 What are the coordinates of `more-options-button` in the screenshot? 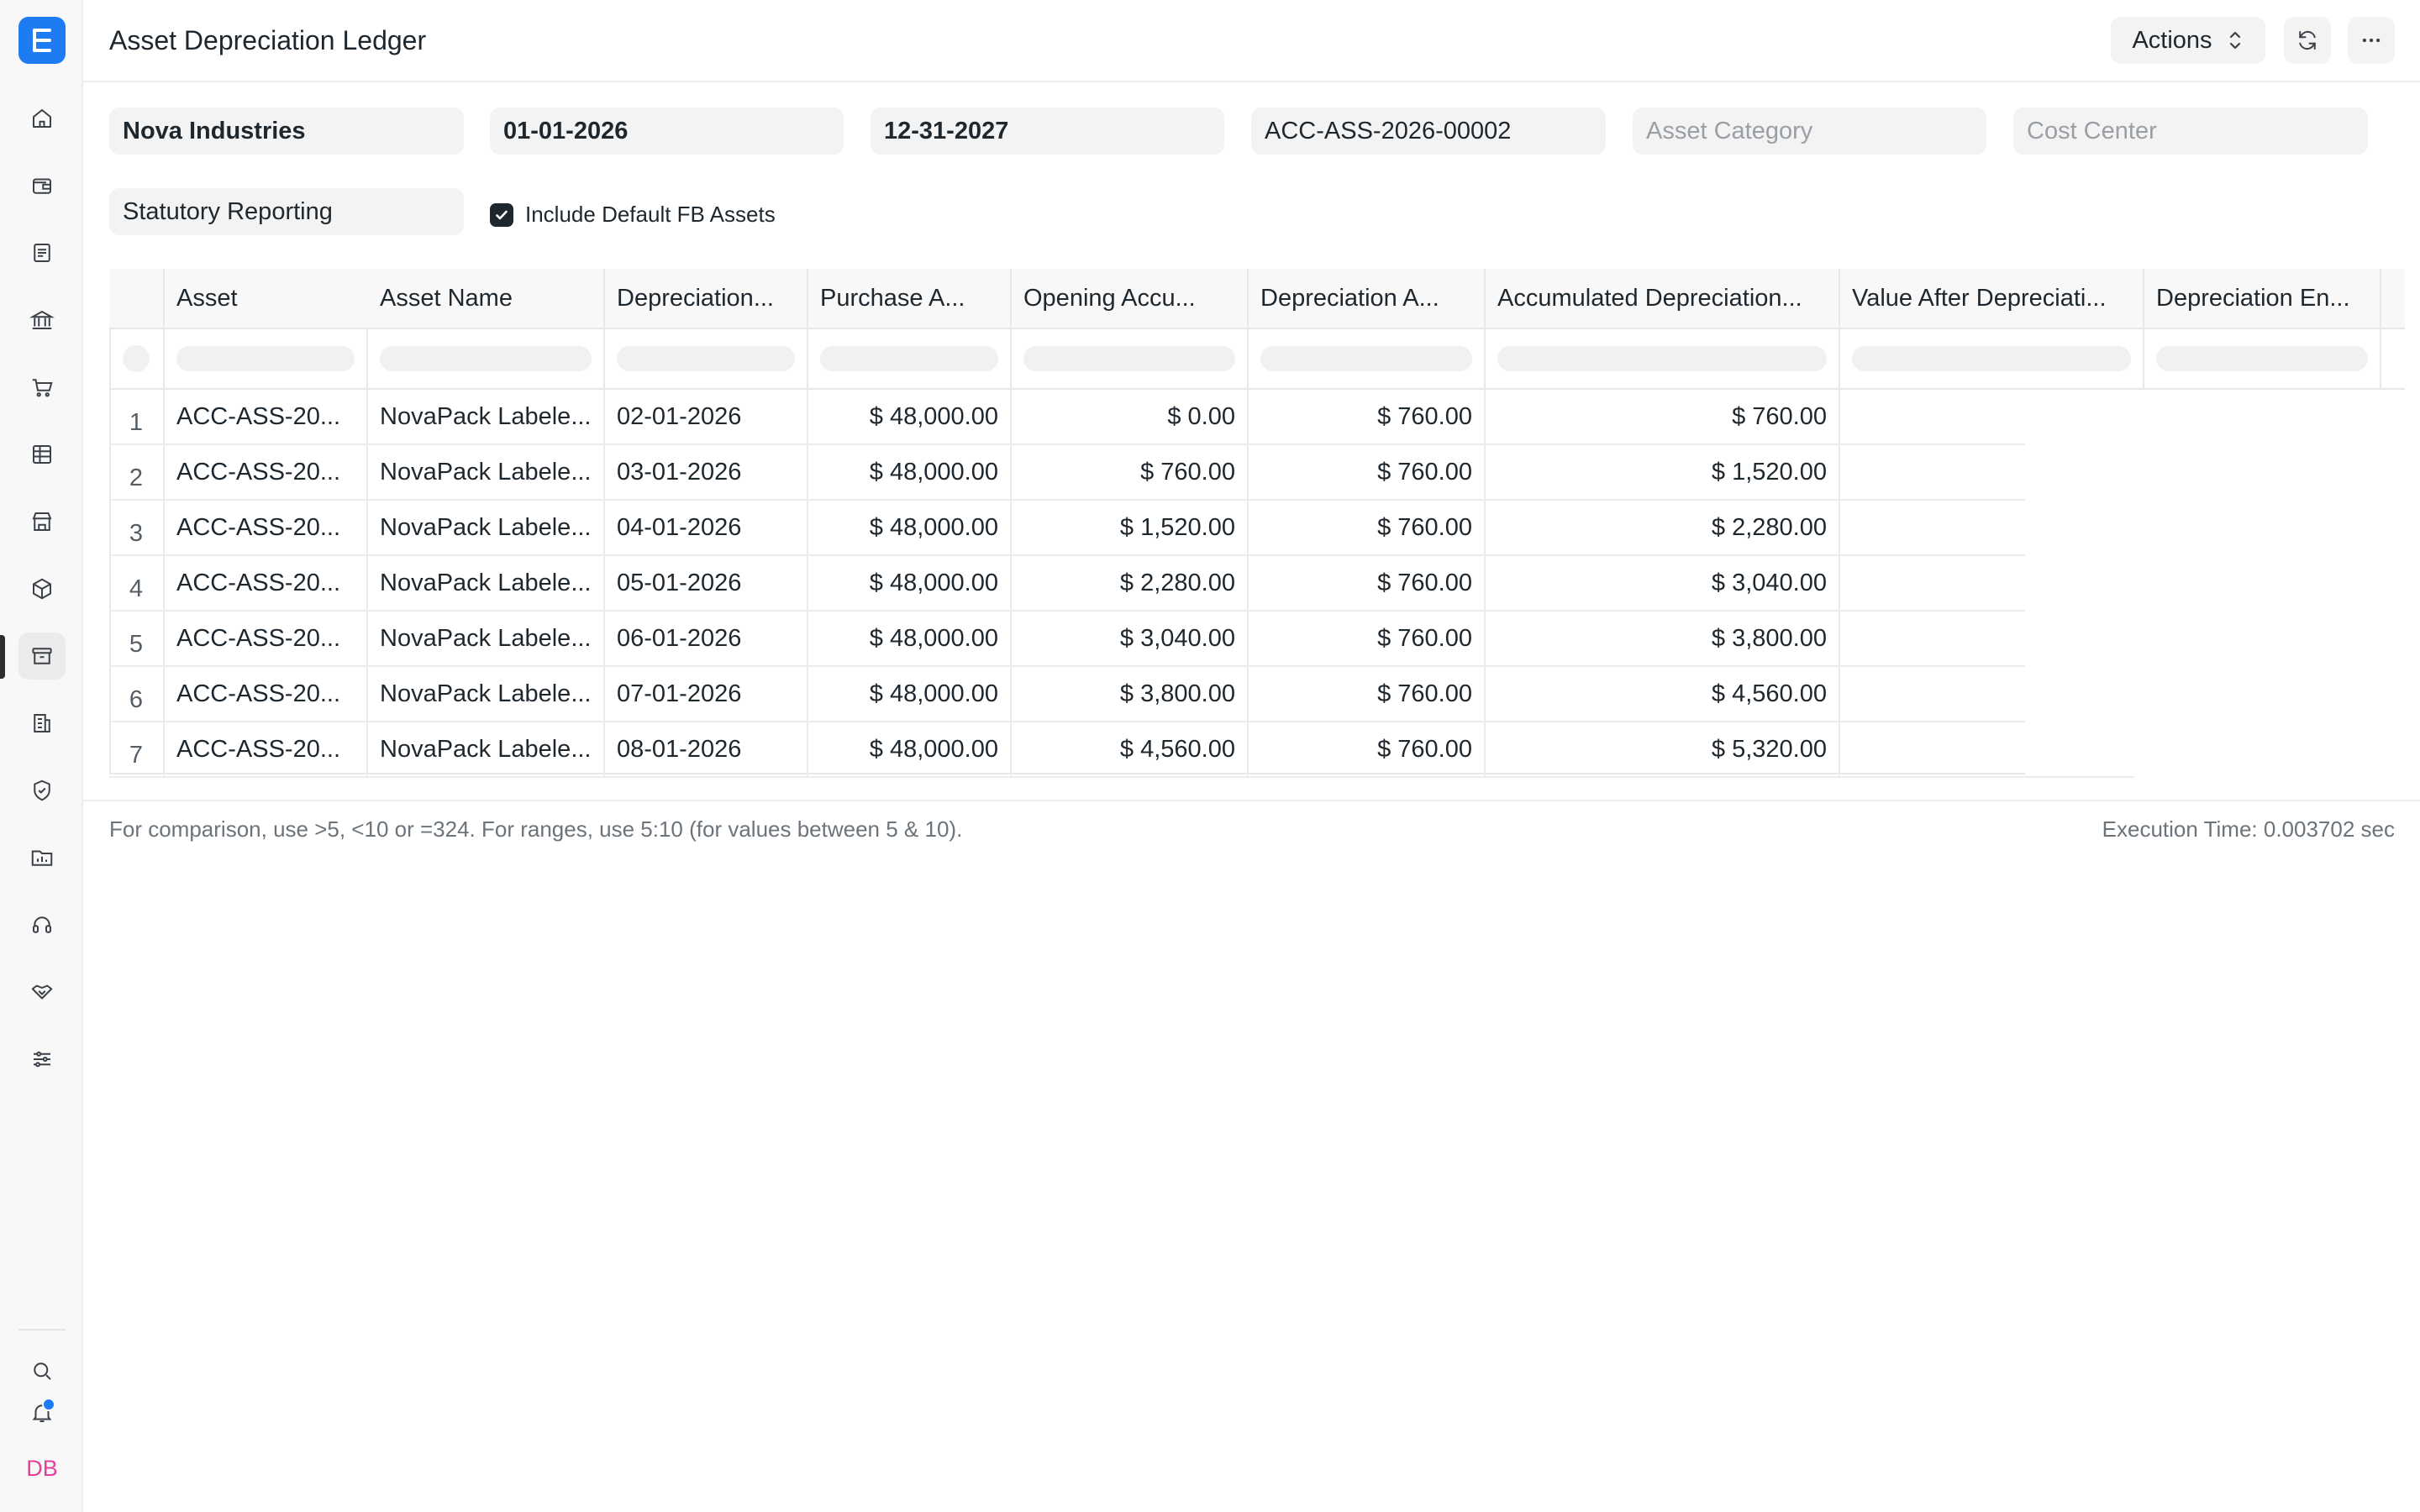 It's located at (2371, 40).